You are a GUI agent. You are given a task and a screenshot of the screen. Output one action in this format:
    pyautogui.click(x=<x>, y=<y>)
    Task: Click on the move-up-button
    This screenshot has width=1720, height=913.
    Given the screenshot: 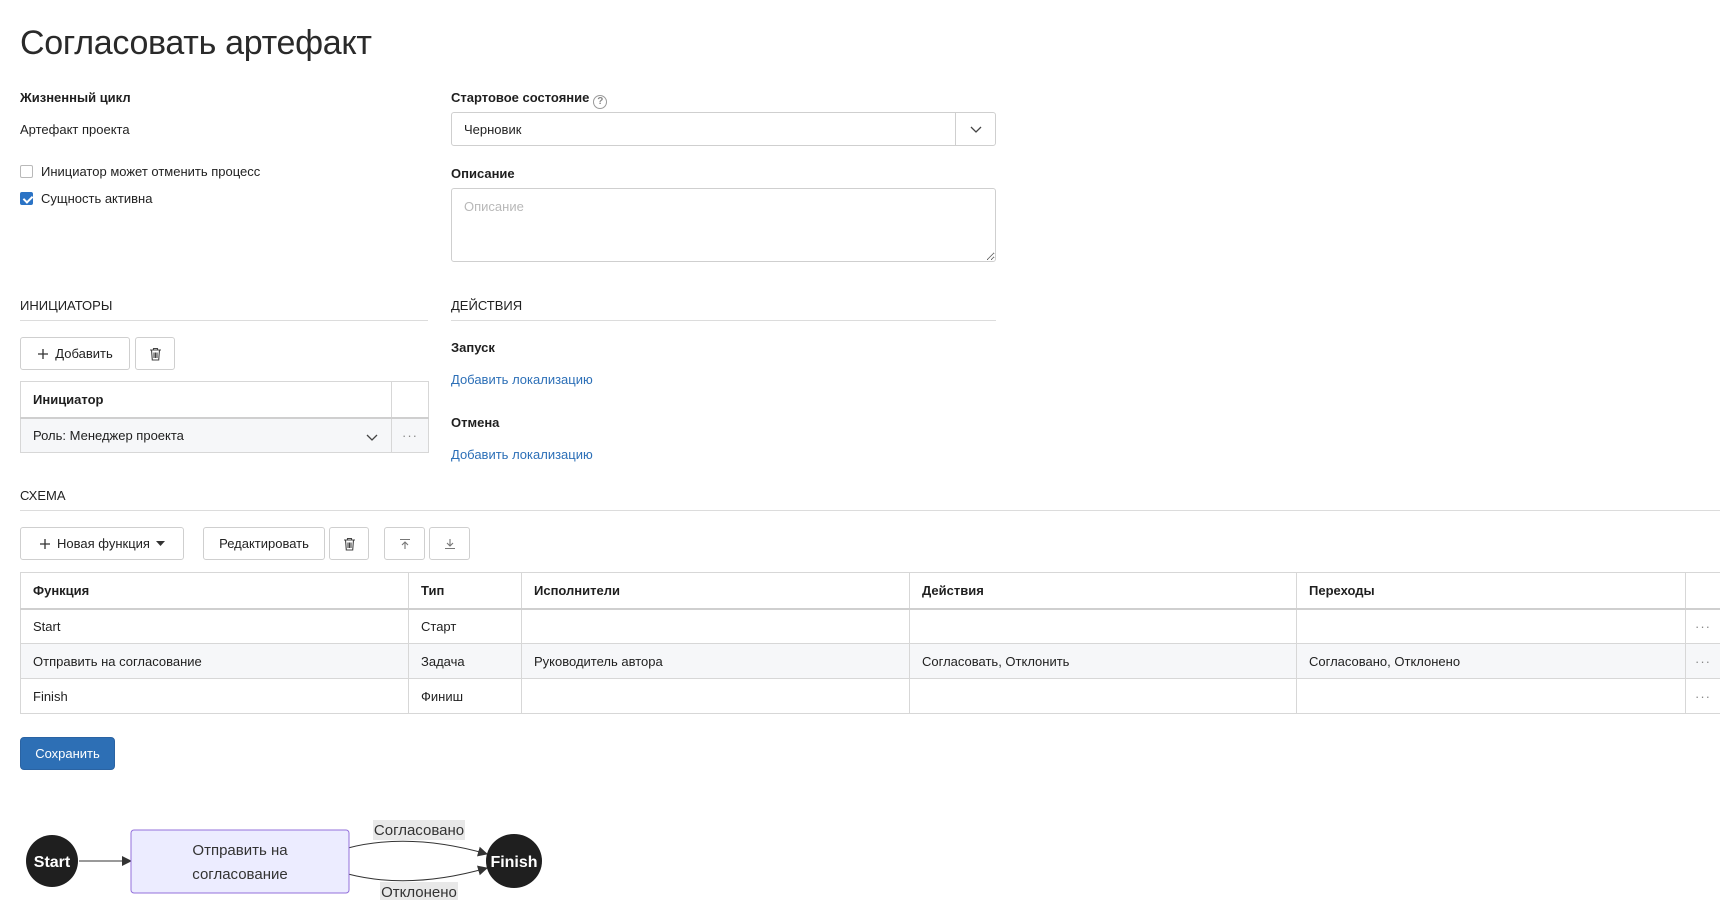 What is the action you would take?
    pyautogui.click(x=404, y=543)
    